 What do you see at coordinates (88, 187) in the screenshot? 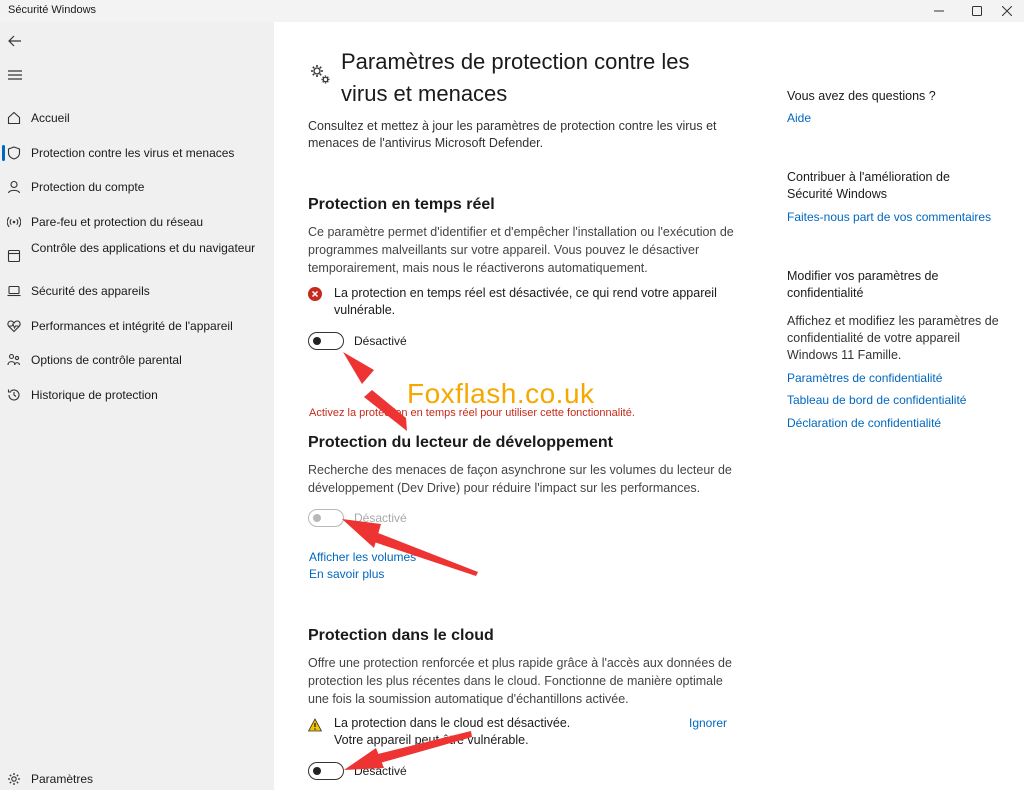
I see `sidebar-item-label: Protection du compte` at bounding box center [88, 187].